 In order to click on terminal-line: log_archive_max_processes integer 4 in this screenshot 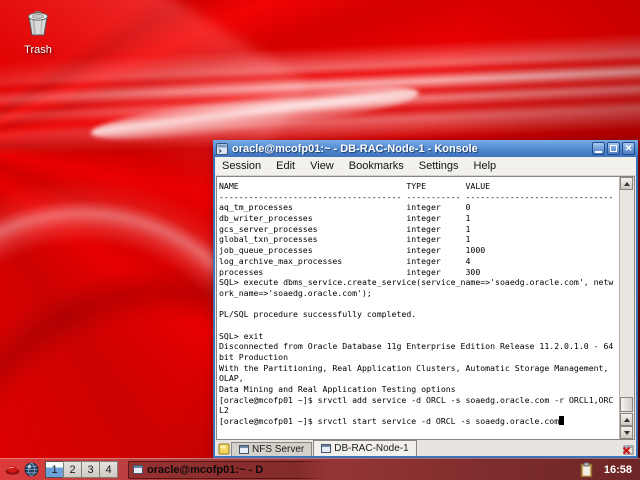, I will do `click(345, 260)`.